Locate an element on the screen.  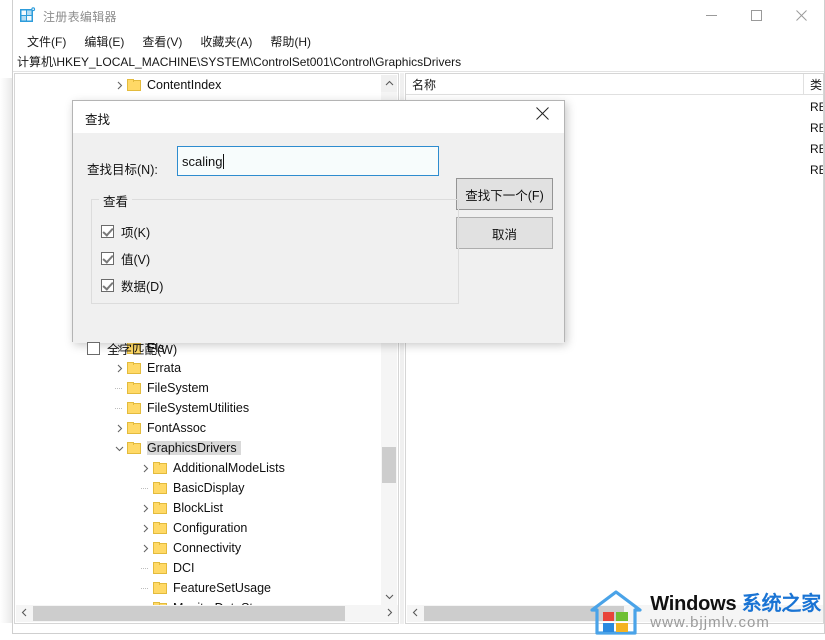
tree-item: FileSystemUtilities is located at coordinates (198, 408).